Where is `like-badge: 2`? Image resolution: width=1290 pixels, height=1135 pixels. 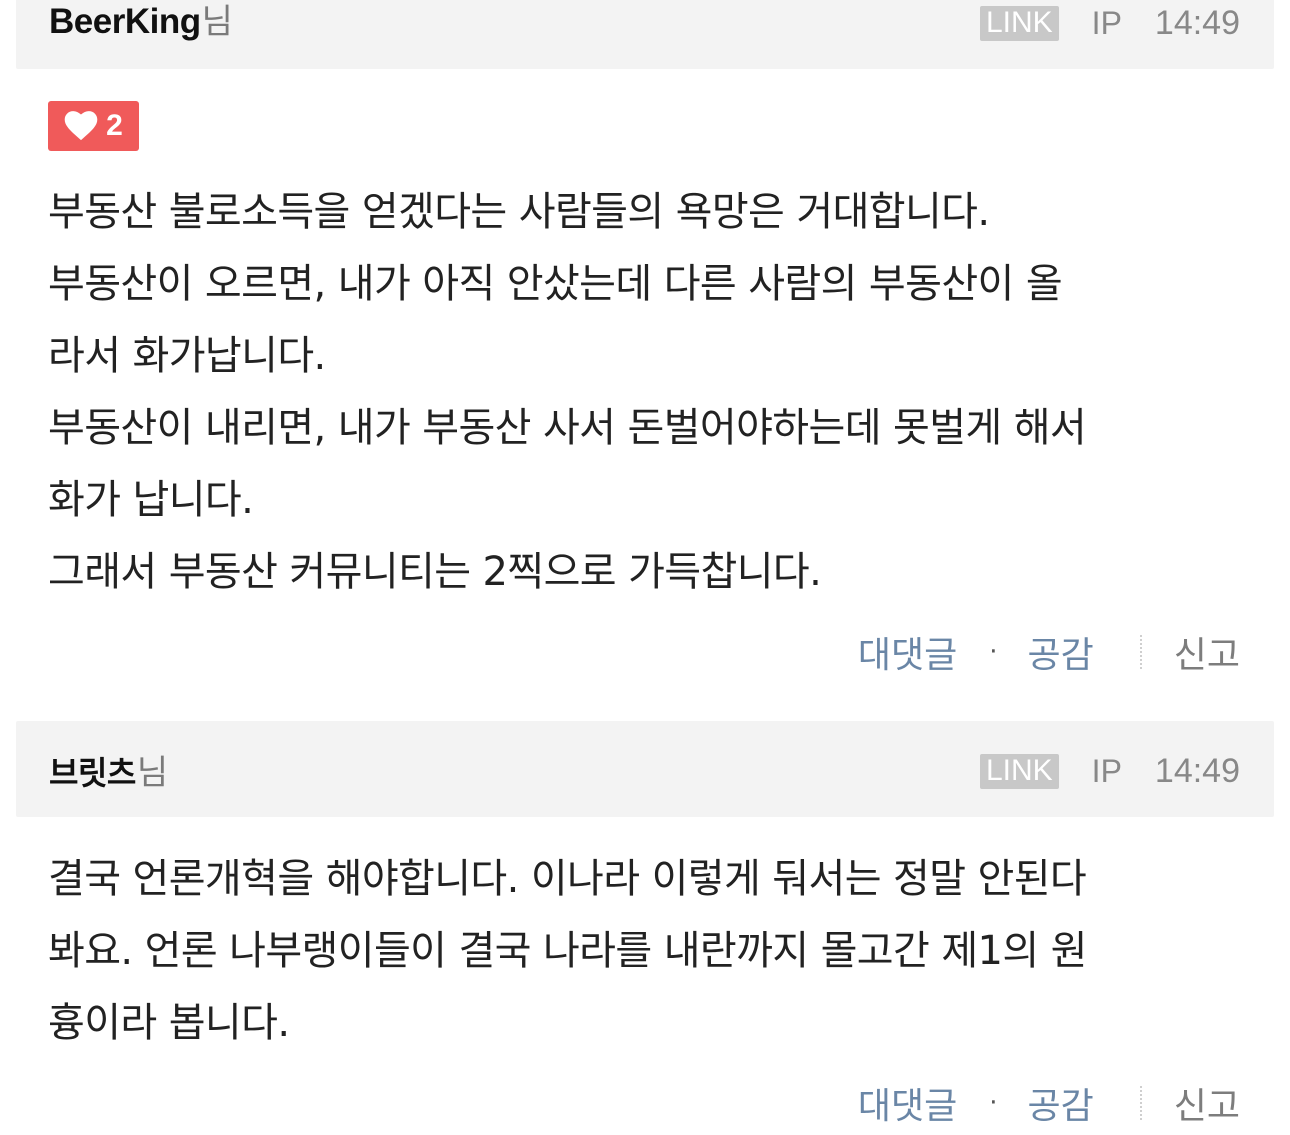
like-badge: 2 is located at coordinates (93, 126).